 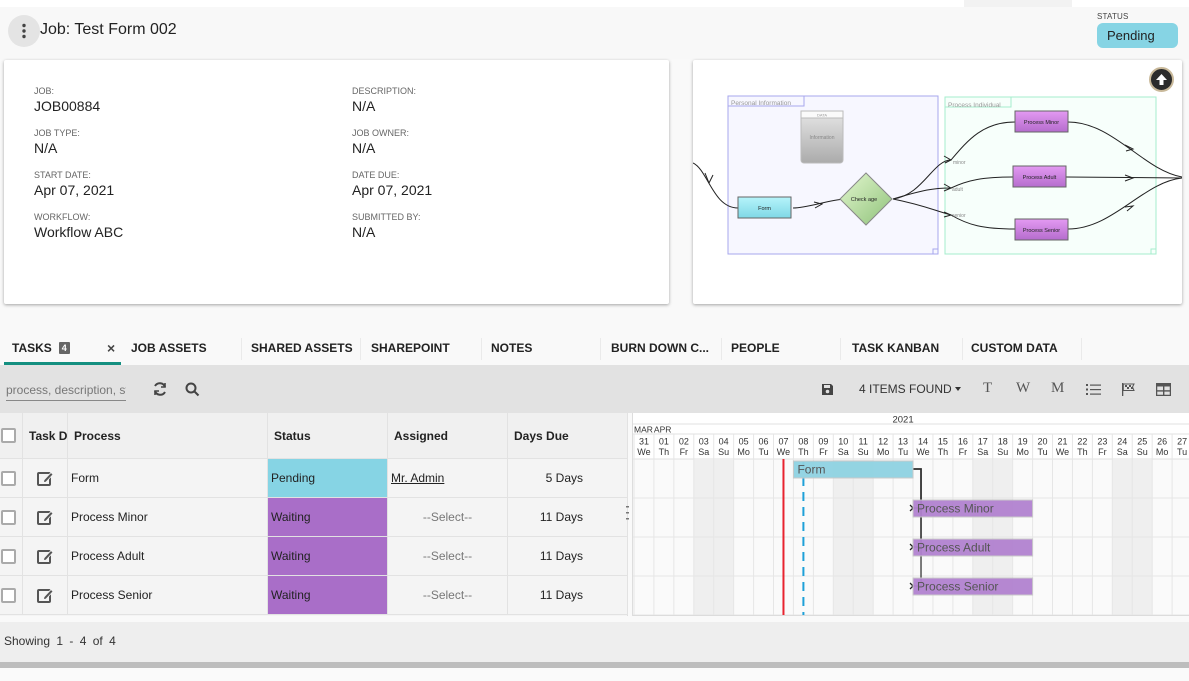 What do you see at coordinates (827, 389) in the screenshot?
I see `save-button` at bounding box center [827, 389].